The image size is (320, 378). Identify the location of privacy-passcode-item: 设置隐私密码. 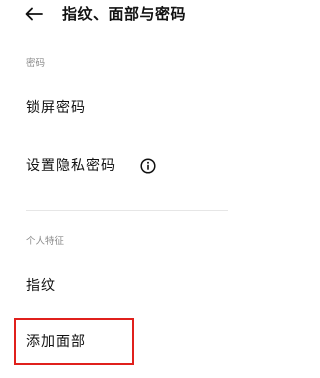
(114, 166).